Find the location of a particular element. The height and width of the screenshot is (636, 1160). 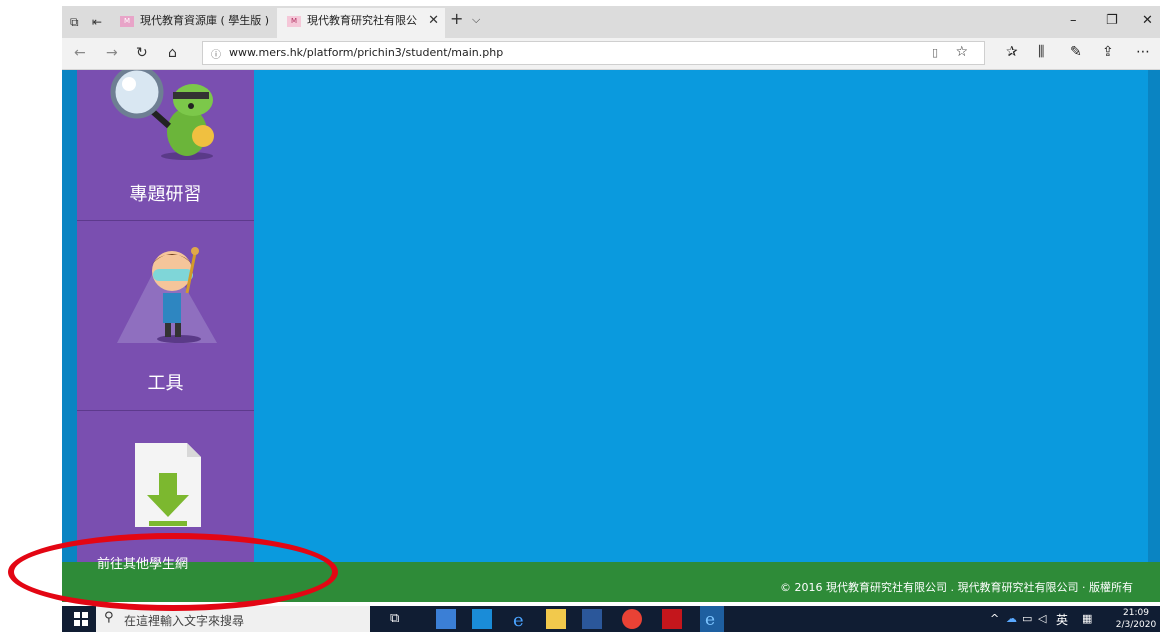

close-window-icon: ✕ is located at coordinates (1147, 20).